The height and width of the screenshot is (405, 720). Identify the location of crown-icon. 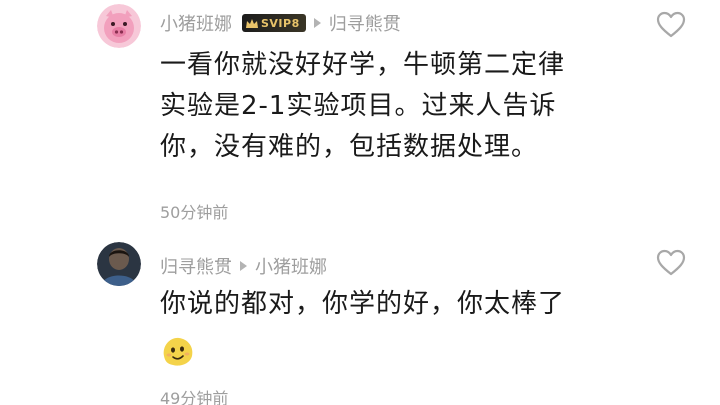
(252, 23).